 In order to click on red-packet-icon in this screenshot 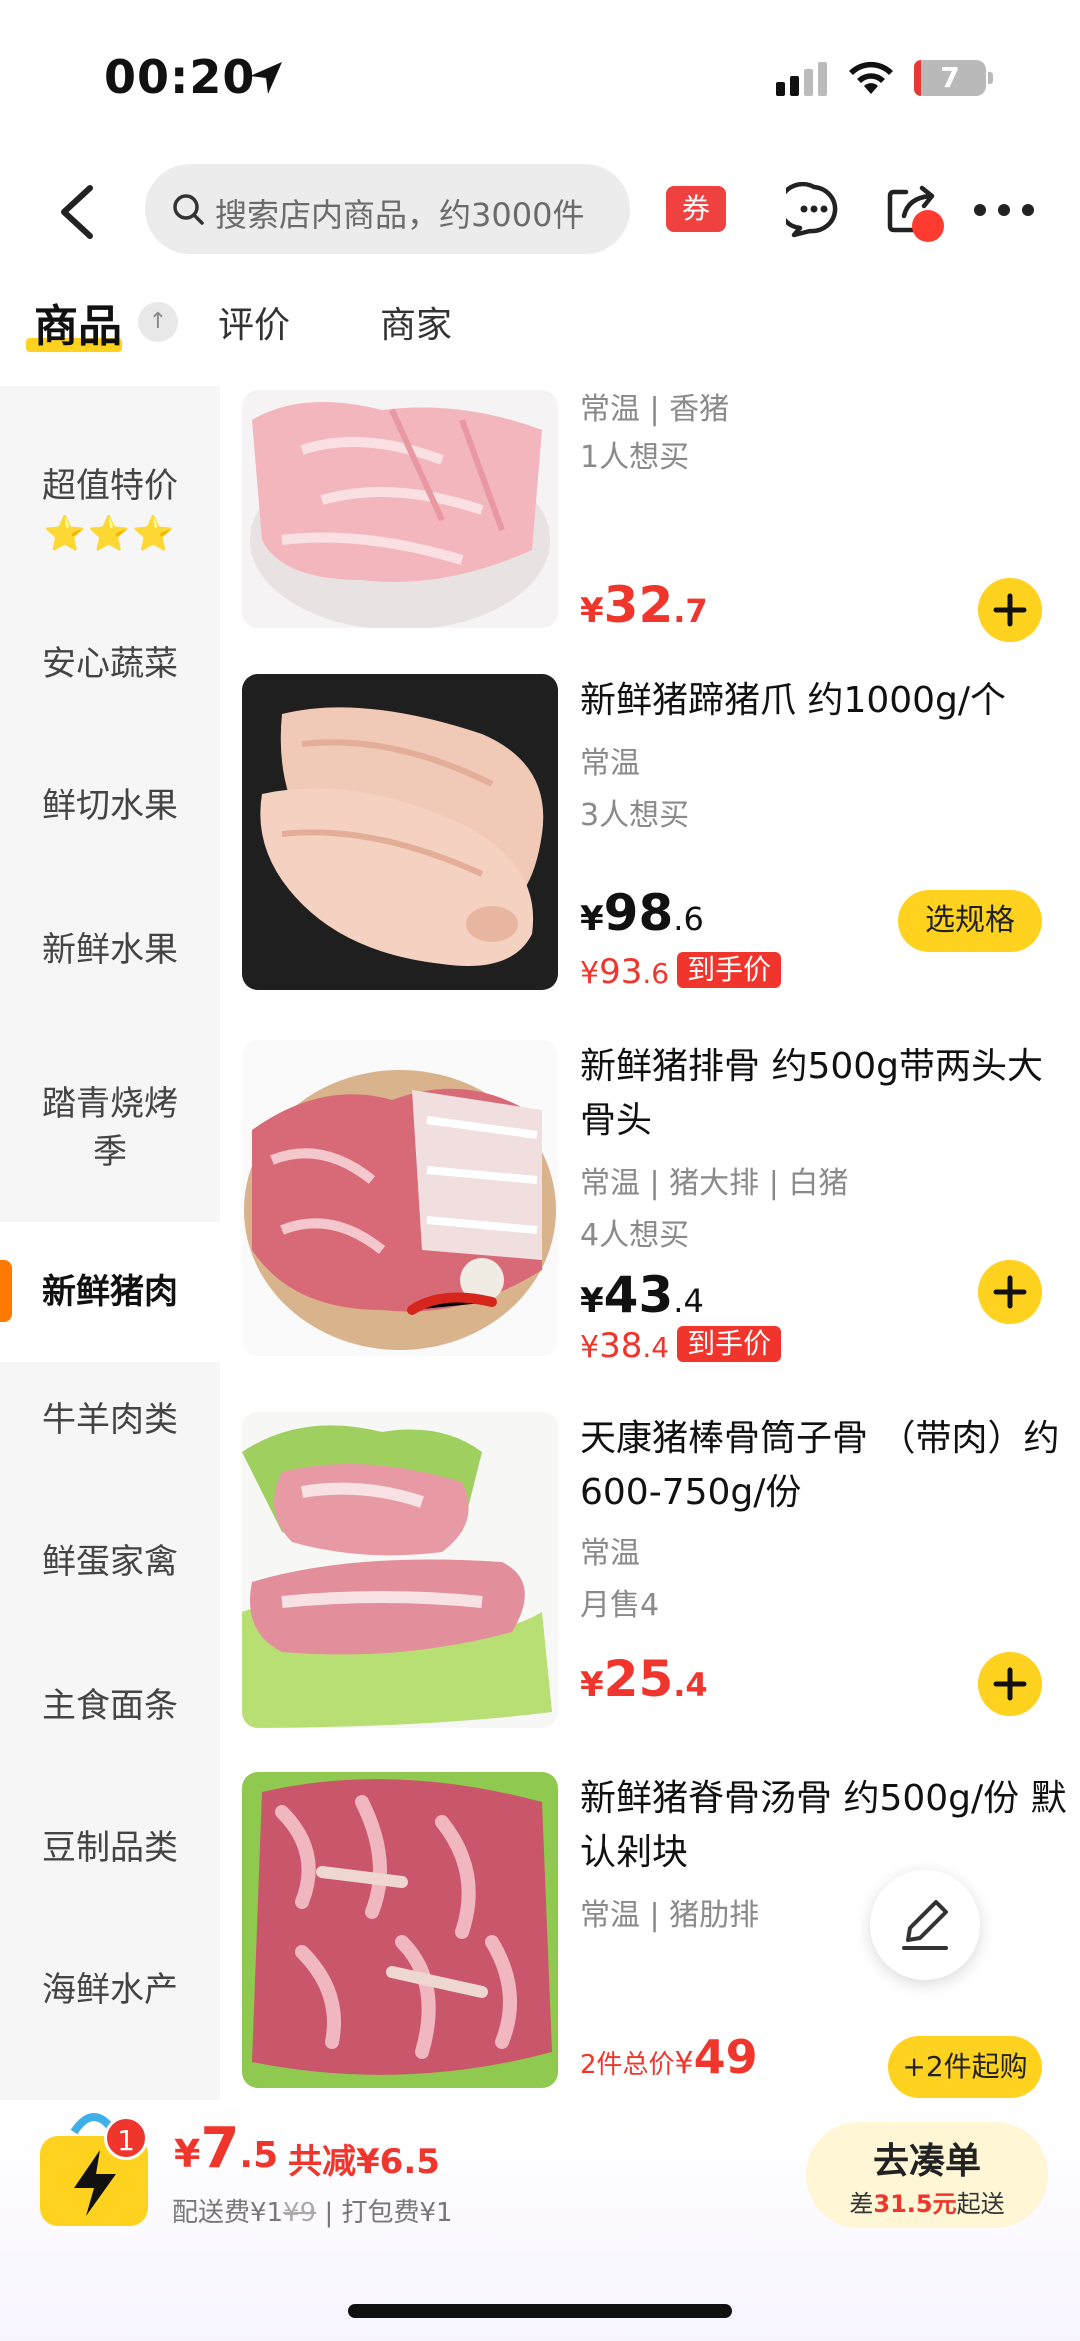, I will do `click(928, 226)`.